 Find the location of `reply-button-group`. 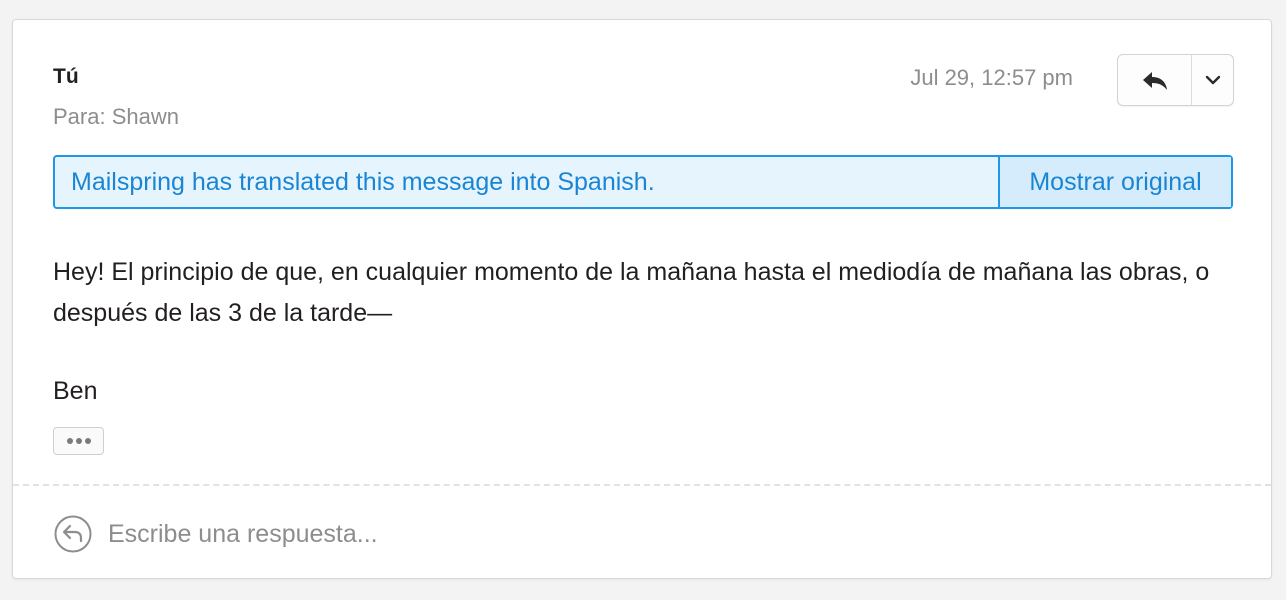

reply-button-group is located at coordinates (1175, 80).